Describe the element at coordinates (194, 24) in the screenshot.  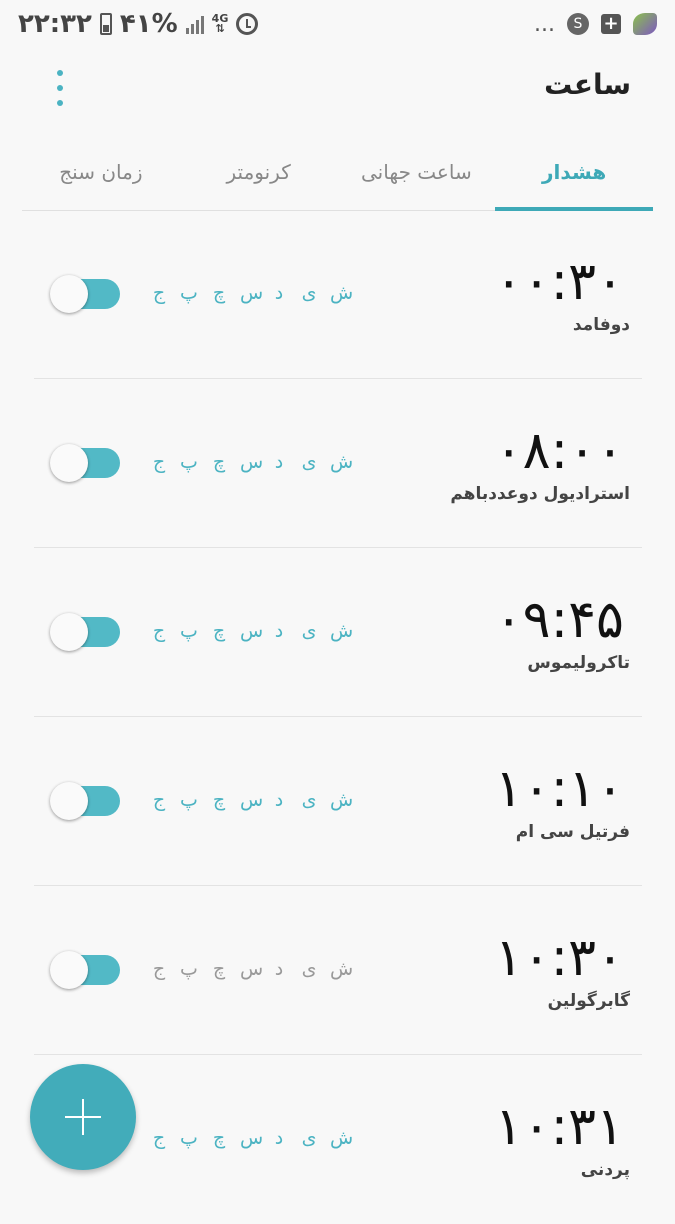
I see `signal-icon` at that location.